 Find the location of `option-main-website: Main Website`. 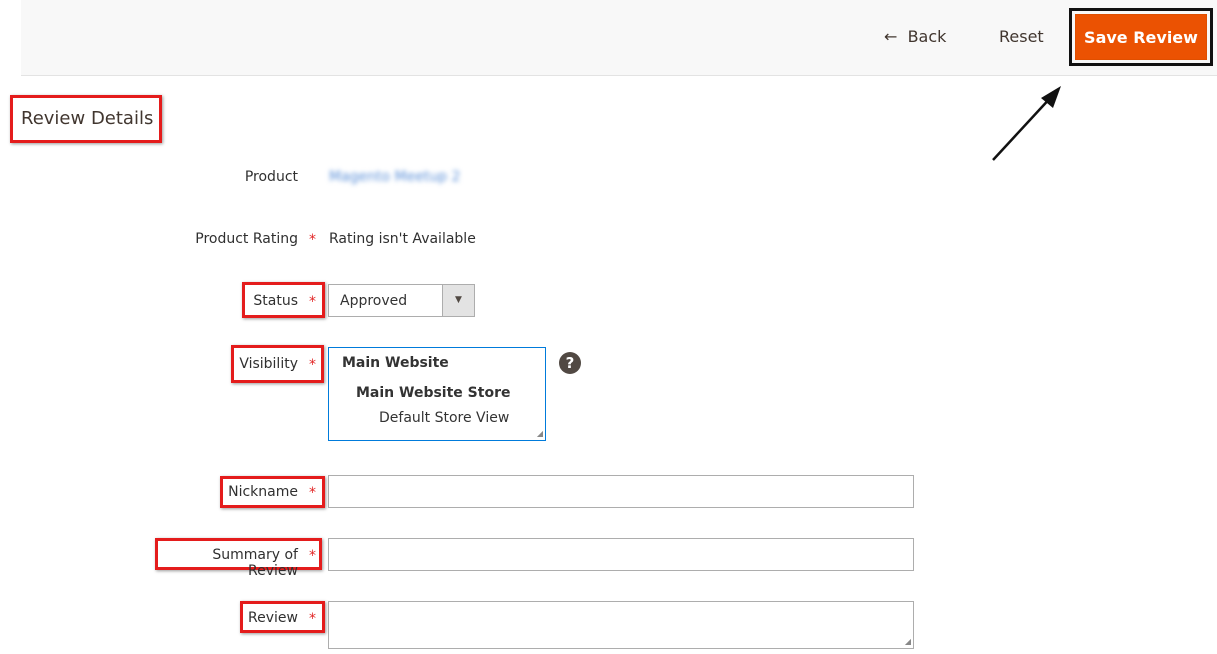

option-main-website: Main Website is located at coordinates (395, 363).